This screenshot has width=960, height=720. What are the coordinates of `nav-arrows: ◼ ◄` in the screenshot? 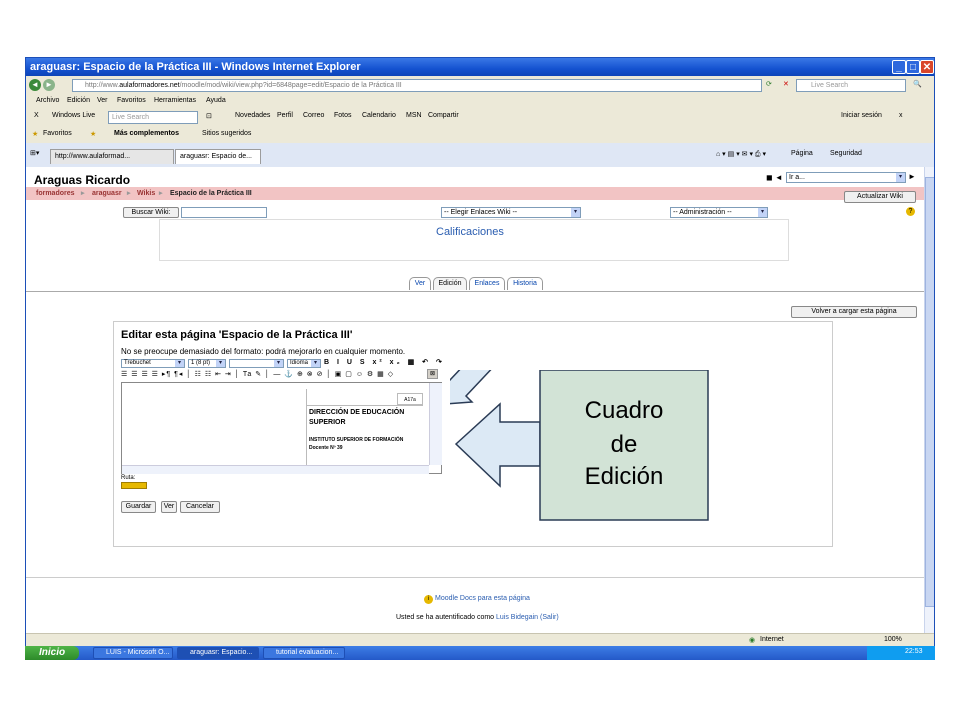 It's located at (774, 177).